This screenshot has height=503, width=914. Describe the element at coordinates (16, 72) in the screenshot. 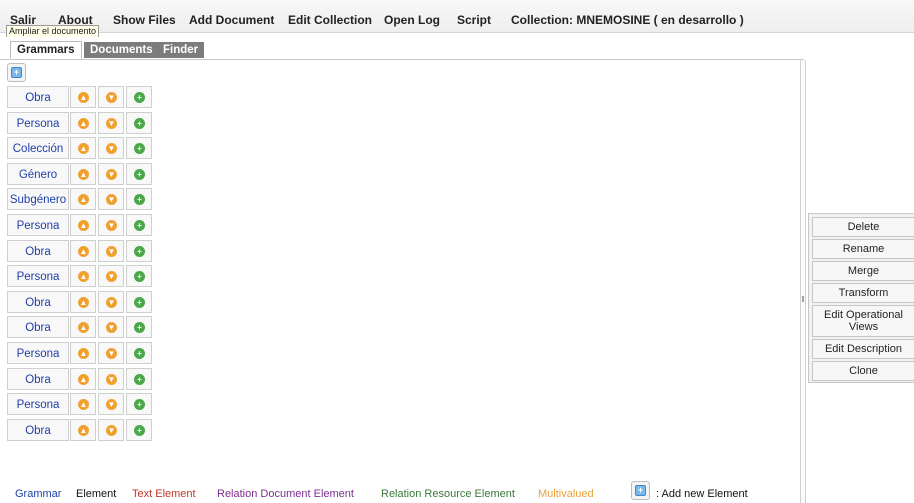

I see `add-element-button: +` at that location.